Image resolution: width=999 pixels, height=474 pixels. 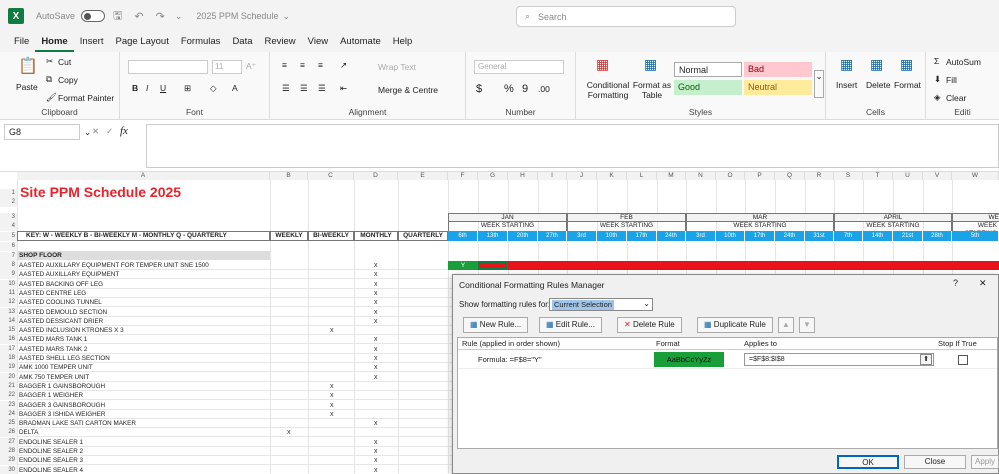 I want to click on column-header: B, so click(x=289, y=176).